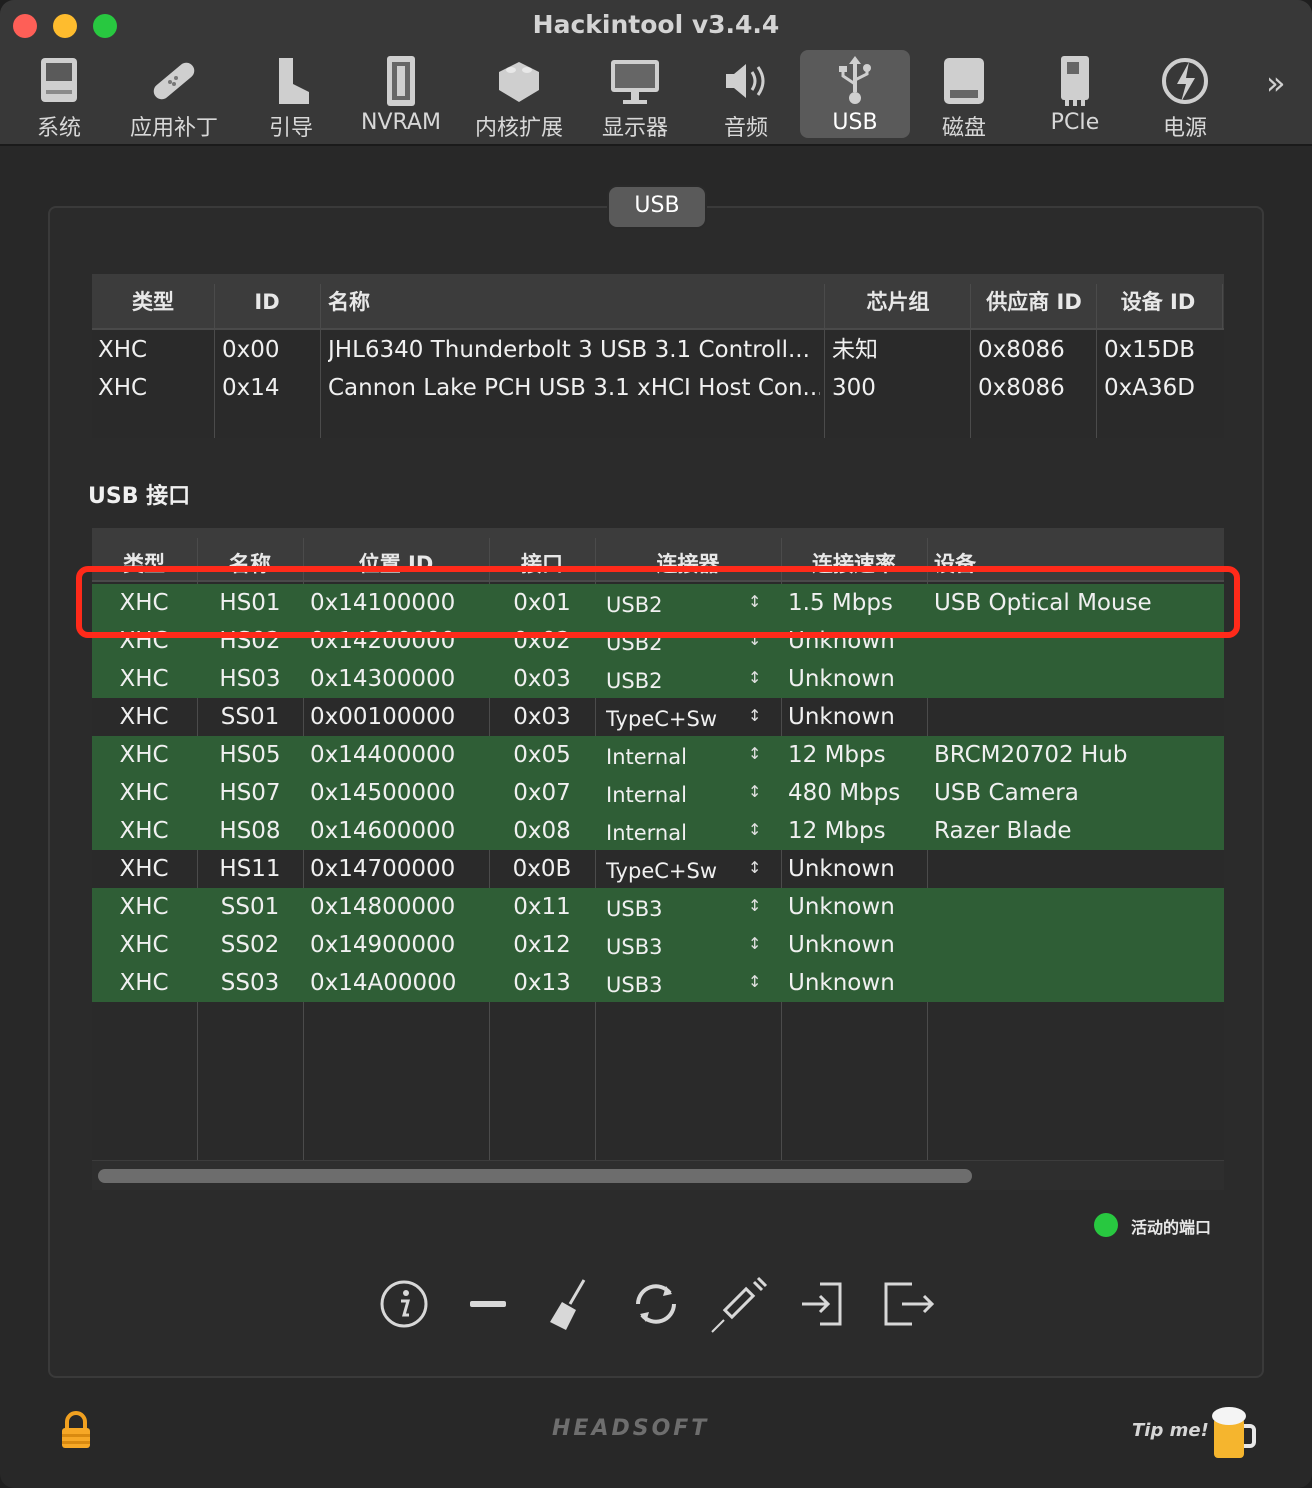 The image size is (1312, 1488). What do you see at coordinates (535, 1176) in the screenshot?
I see `scrollbar-thumb` at bounding box center [535, 1176].